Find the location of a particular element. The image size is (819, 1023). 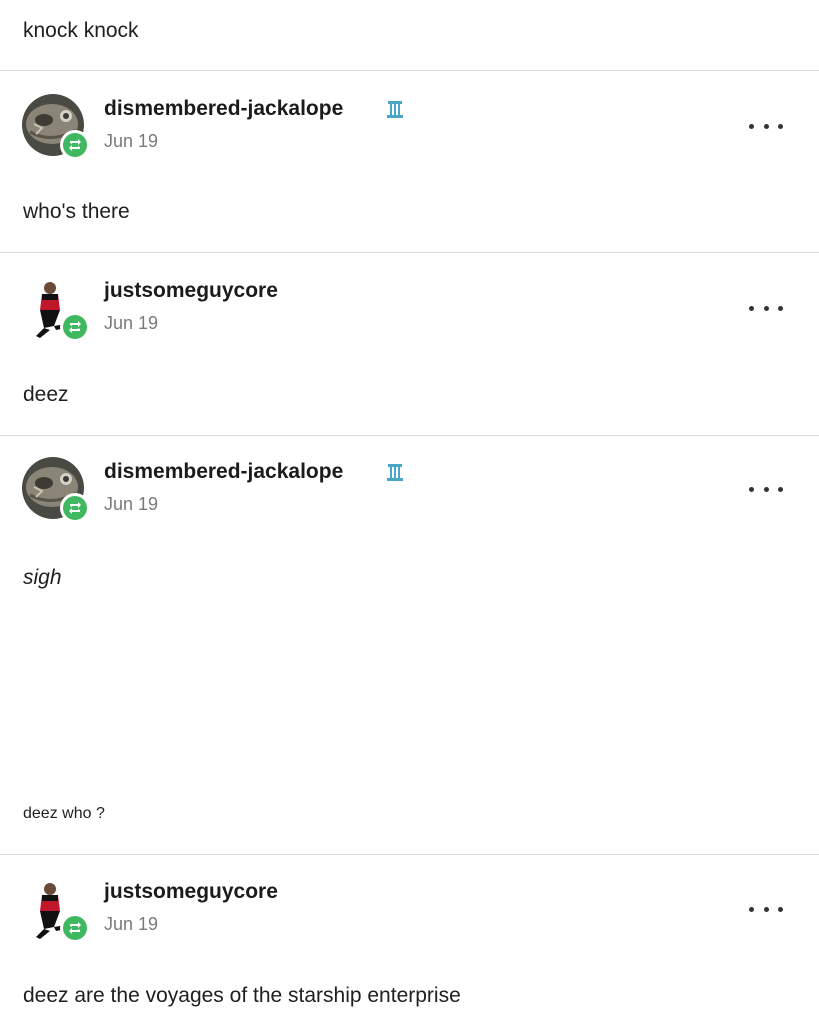

post-body-text: deez is located at coordinates (46, 394).